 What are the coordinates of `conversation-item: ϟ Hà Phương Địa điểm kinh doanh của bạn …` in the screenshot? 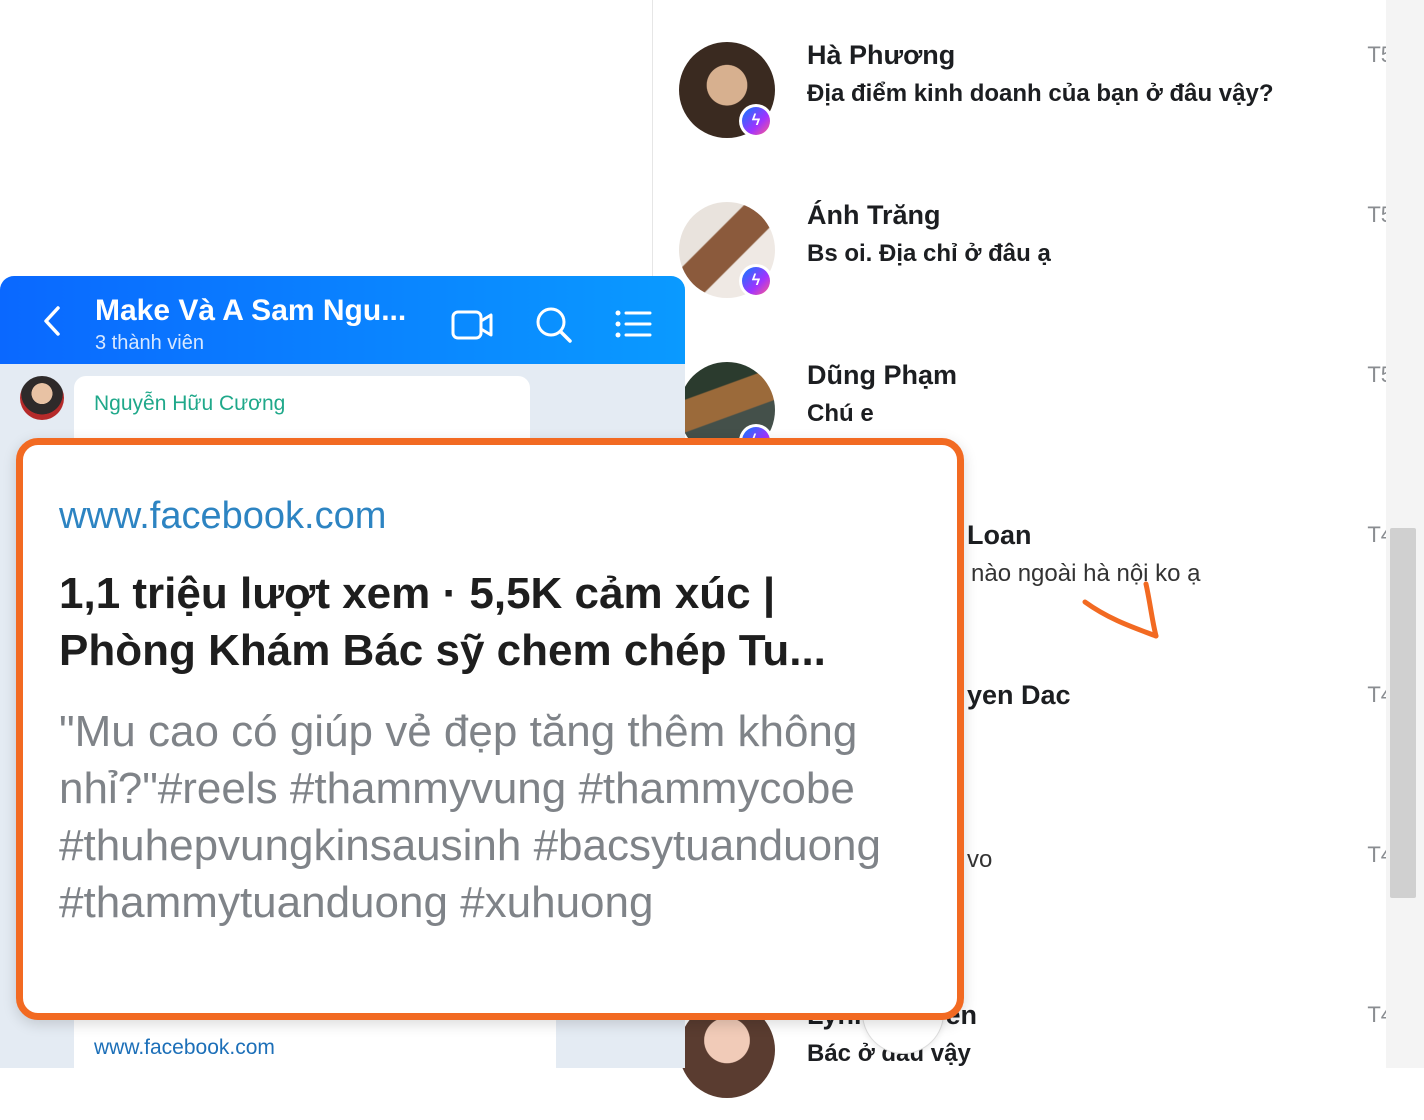 It's located at (1023, 80).